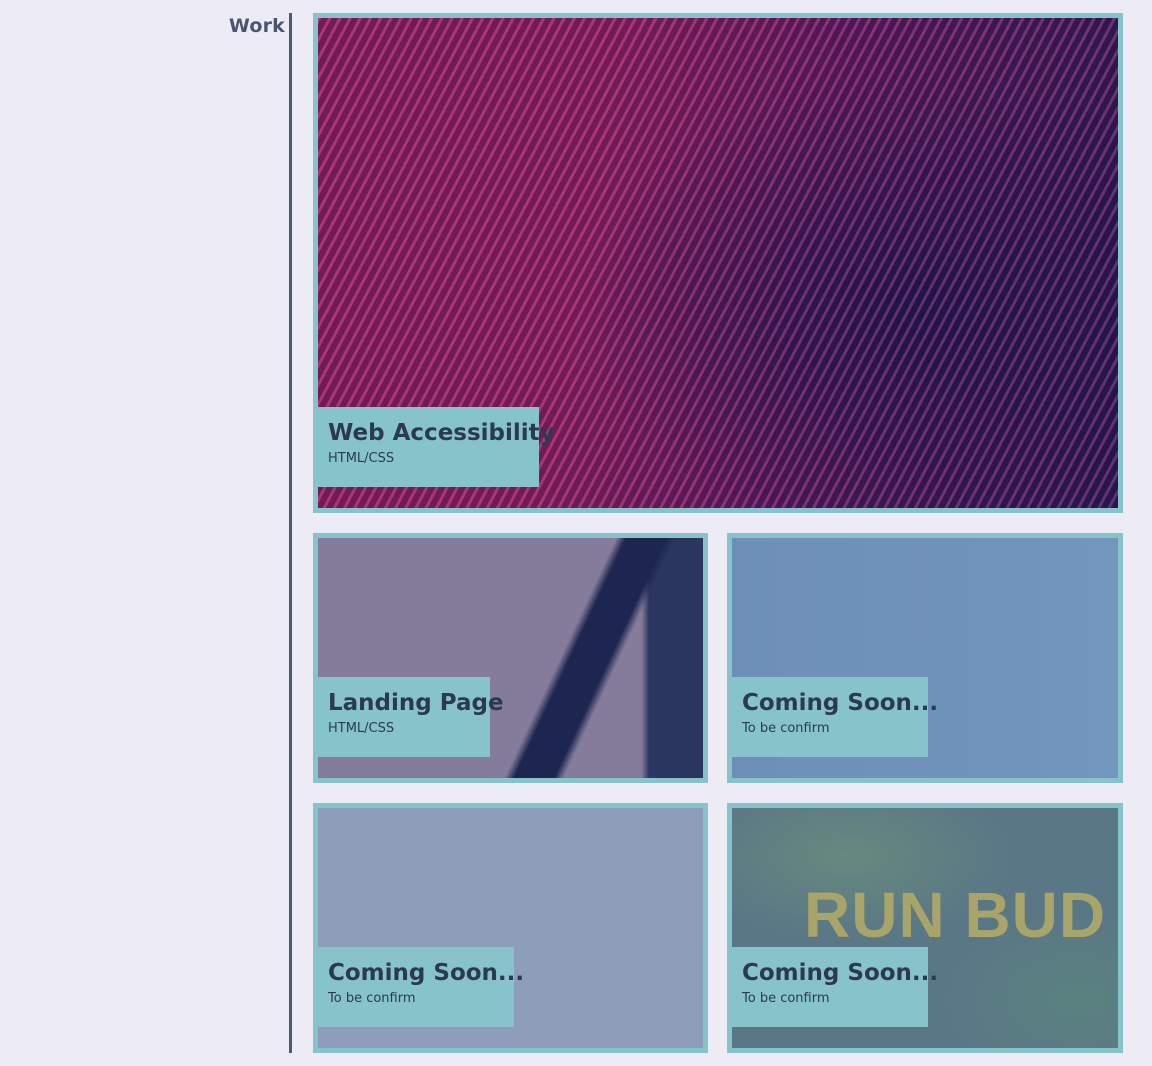 The height and width of the screenshot is (1066, 1152). I want to click on timeline-divider, so click(290, 533).